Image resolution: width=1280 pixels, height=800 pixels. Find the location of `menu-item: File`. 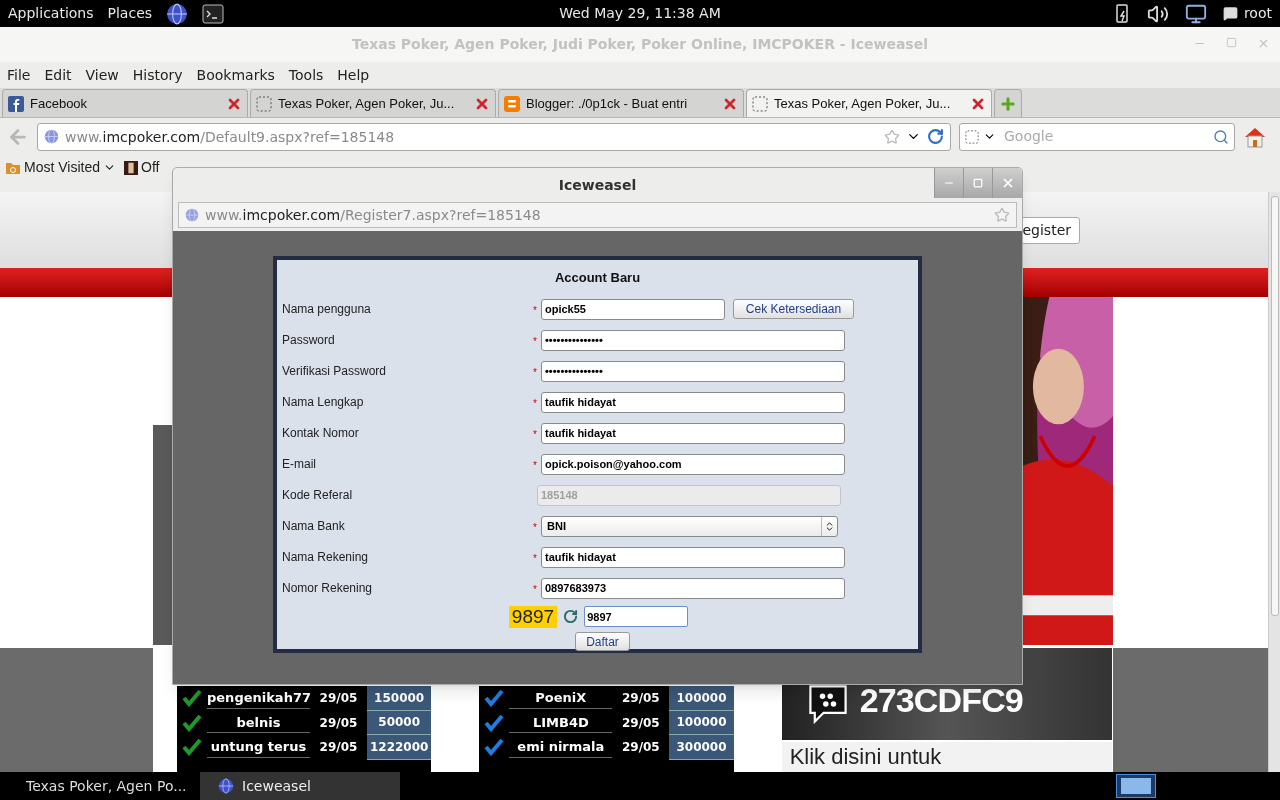

menu-item: File is located at coordinates (19, 75).